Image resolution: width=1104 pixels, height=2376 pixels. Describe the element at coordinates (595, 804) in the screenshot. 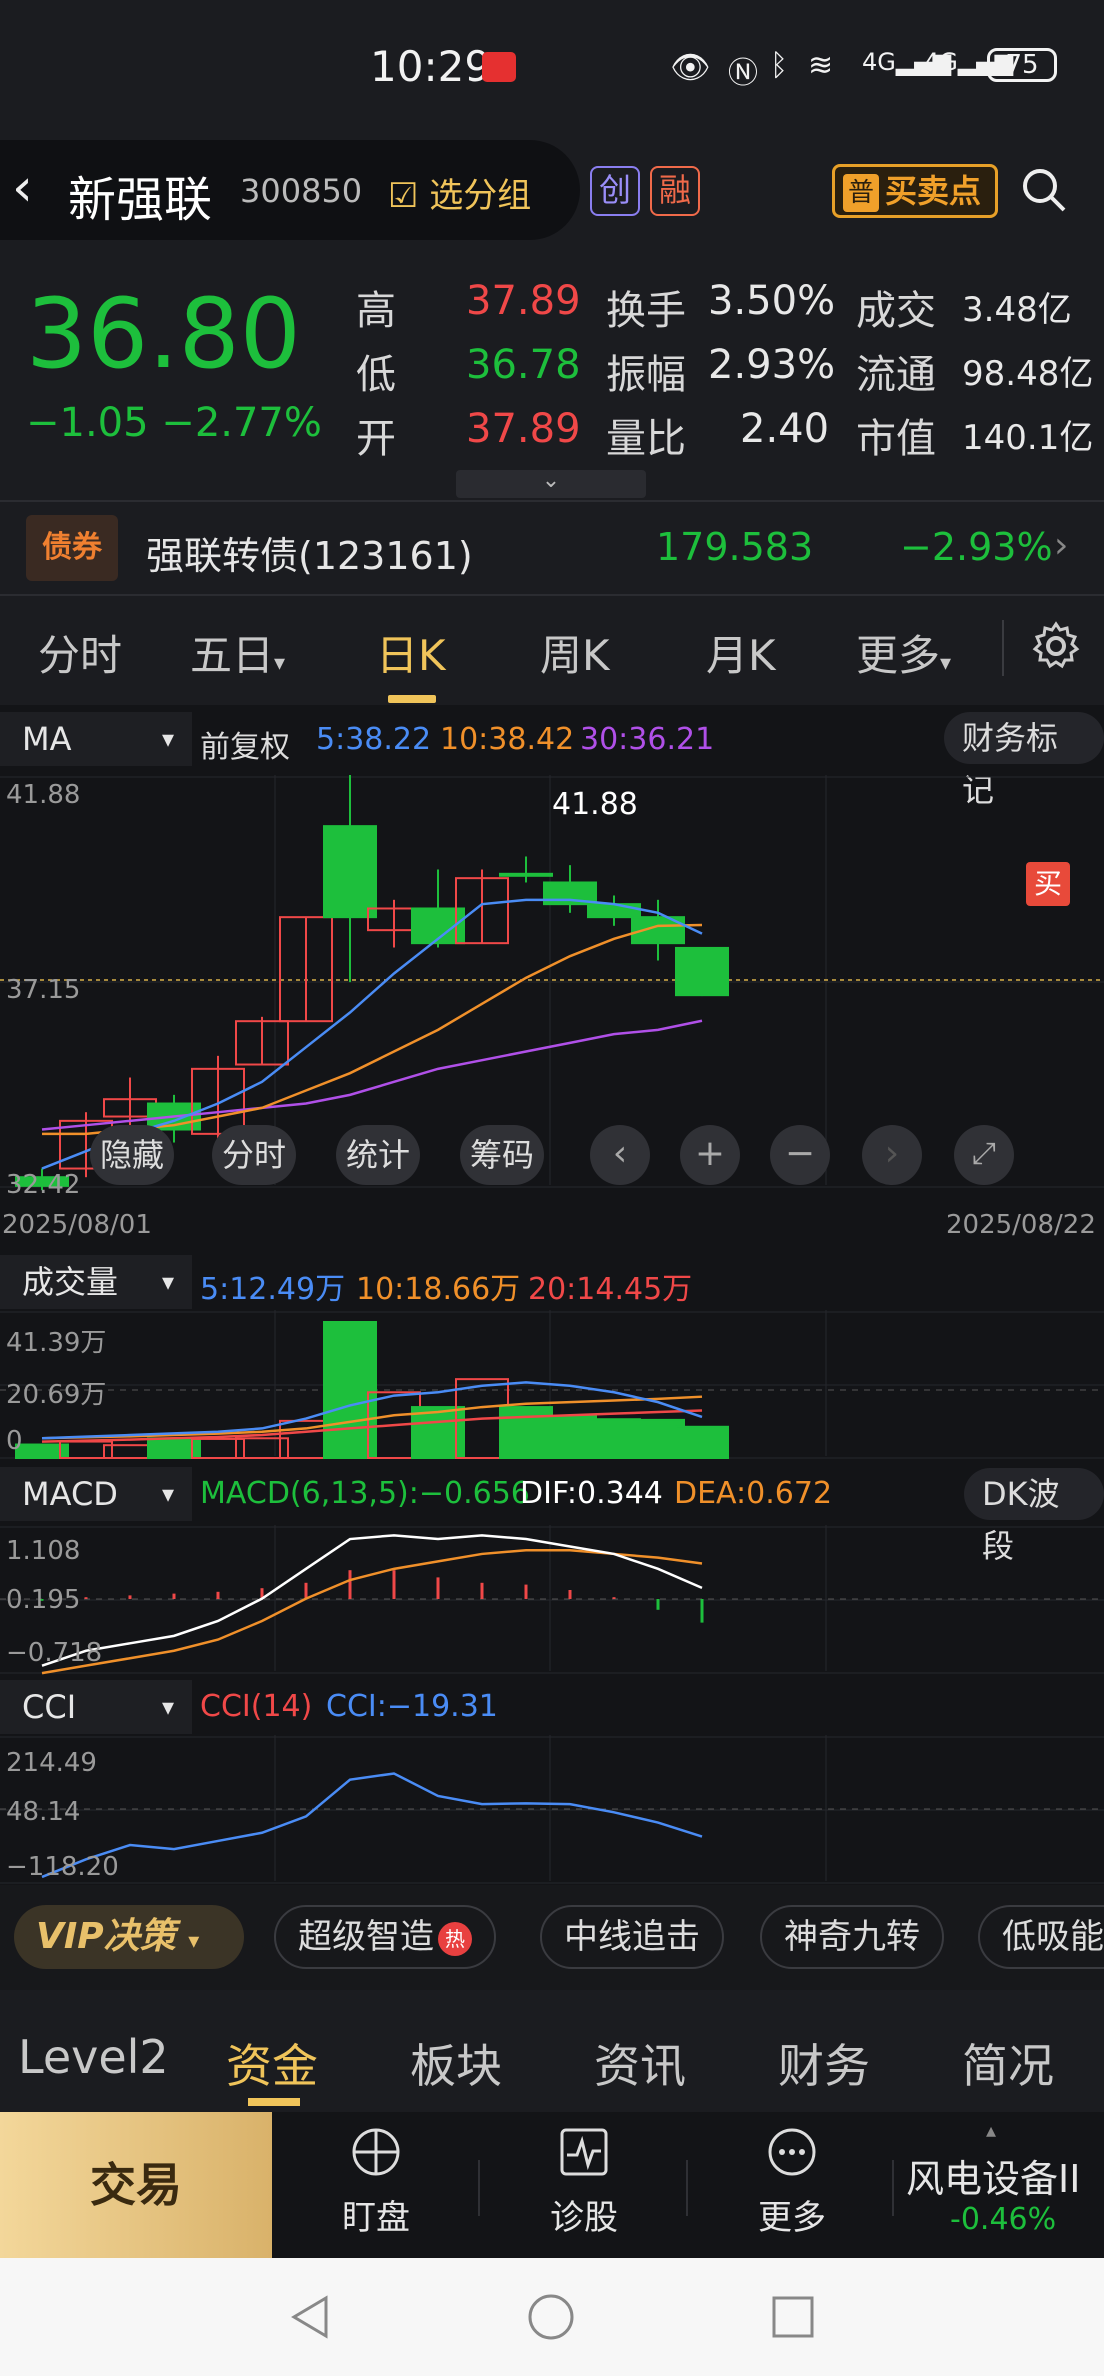

I see `peak-label: 41.88` at that location.